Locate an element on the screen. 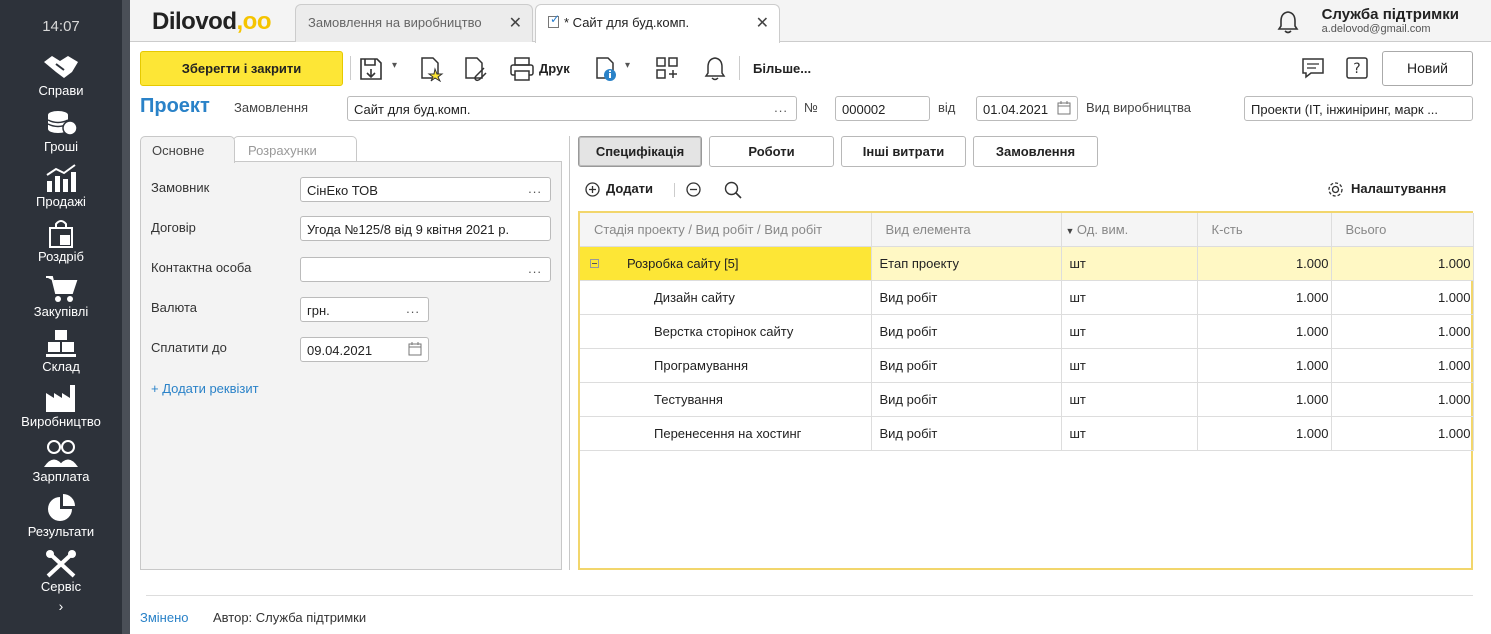 The image size is (1491, 634). date-label: від is located at coordinates (947, 107).